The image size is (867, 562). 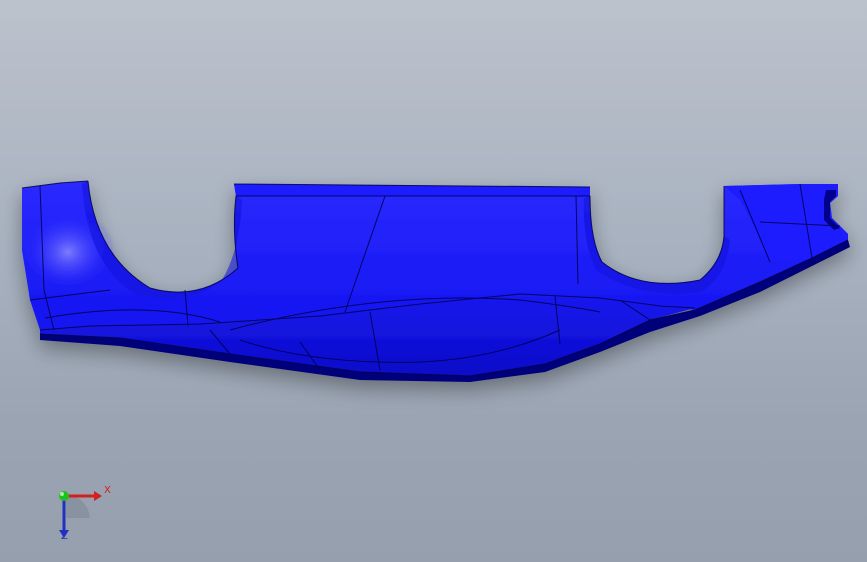 What do you see at coordinates (78, 506) in the screenshot?
I see `triad-shadow-arc` at bounding box center [78, 506].